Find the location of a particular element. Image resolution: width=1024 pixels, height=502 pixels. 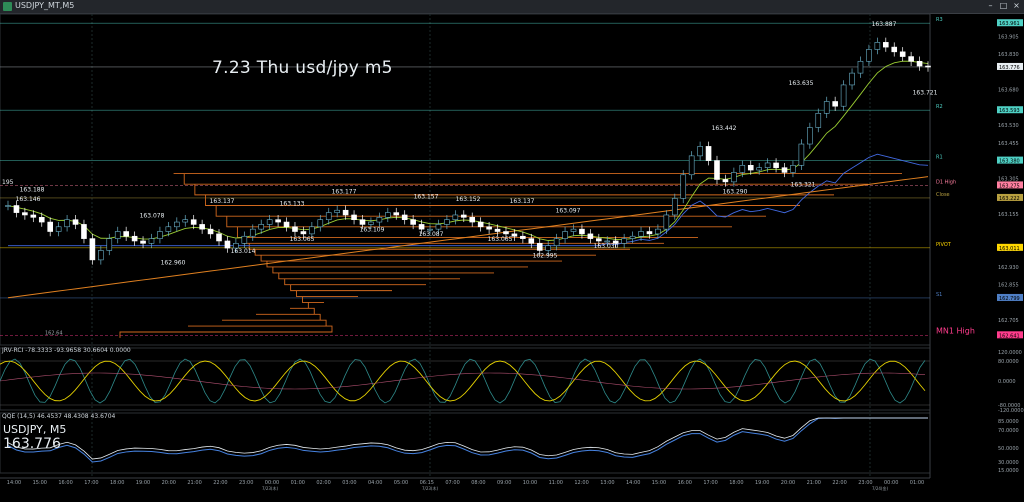

trough-label: 162.960 is located at coordinates (173, 263).